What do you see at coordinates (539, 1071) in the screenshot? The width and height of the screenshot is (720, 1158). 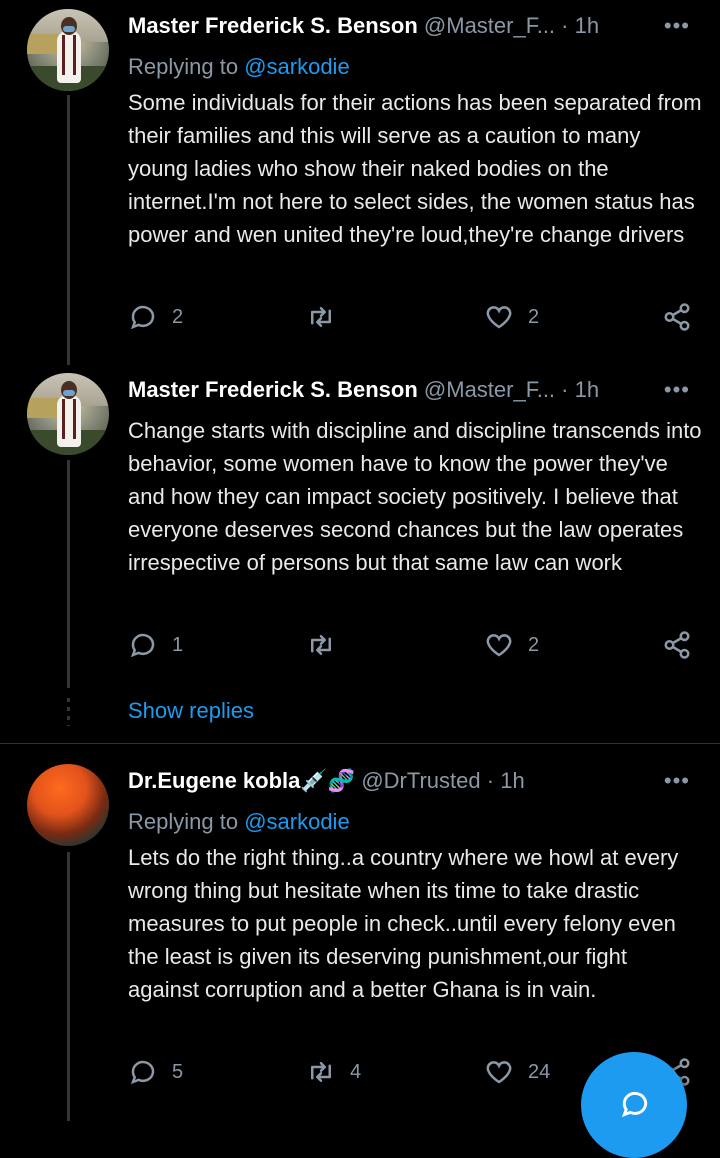 I see `like-count: 24` at bounding box center [539, 1071].